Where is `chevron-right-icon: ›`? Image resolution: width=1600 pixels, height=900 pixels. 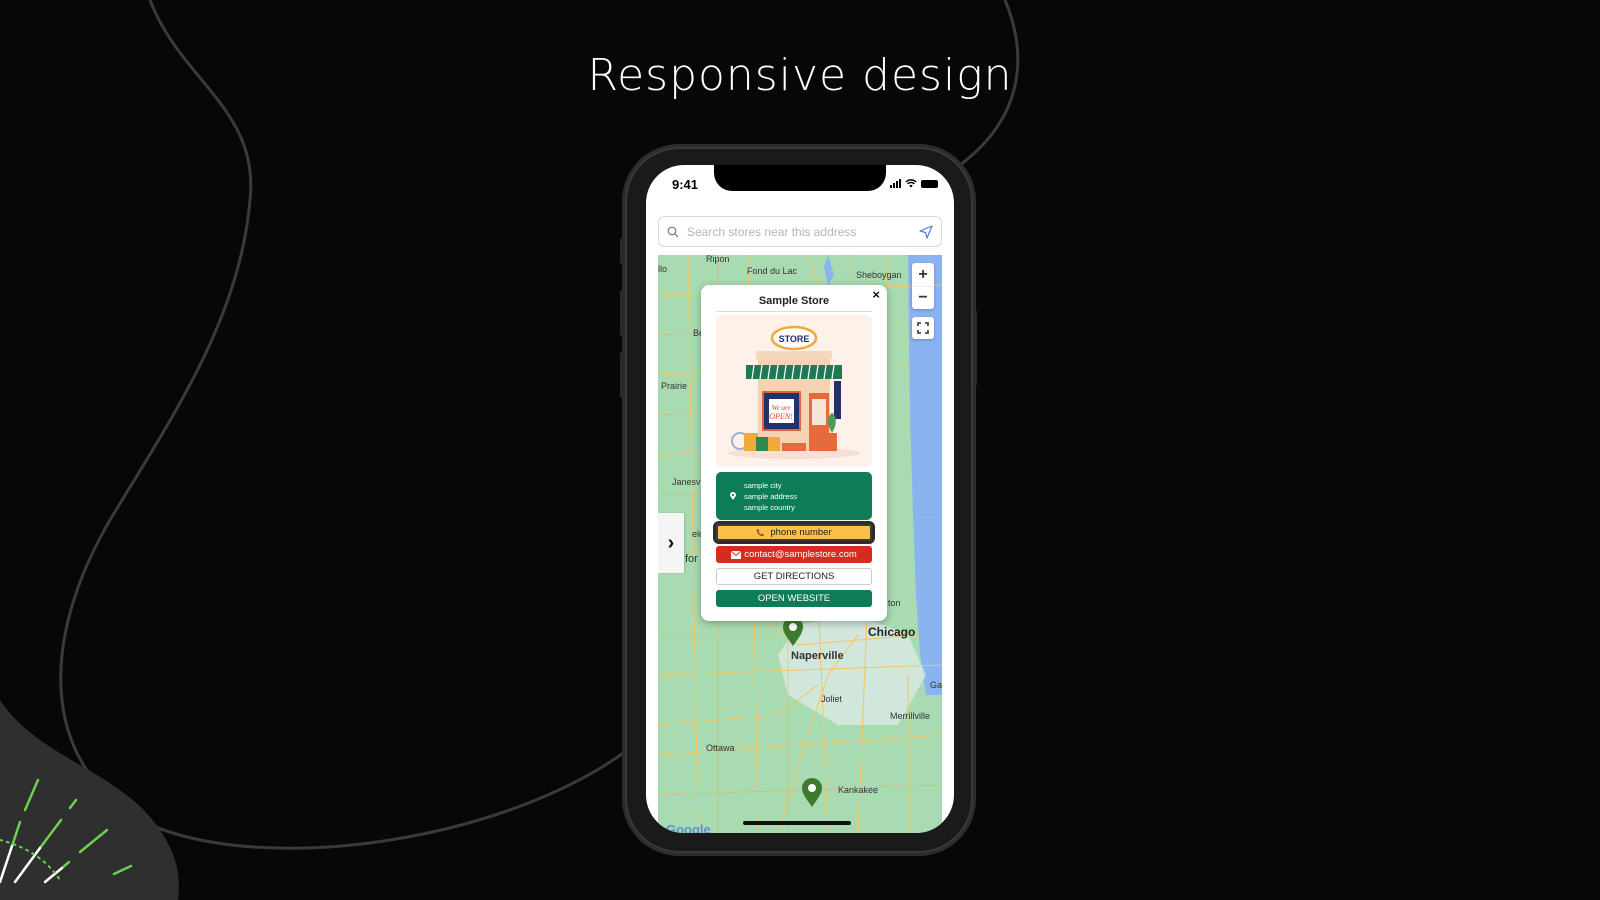
chevron-right-icon: › is located at coordinates (671, 542).